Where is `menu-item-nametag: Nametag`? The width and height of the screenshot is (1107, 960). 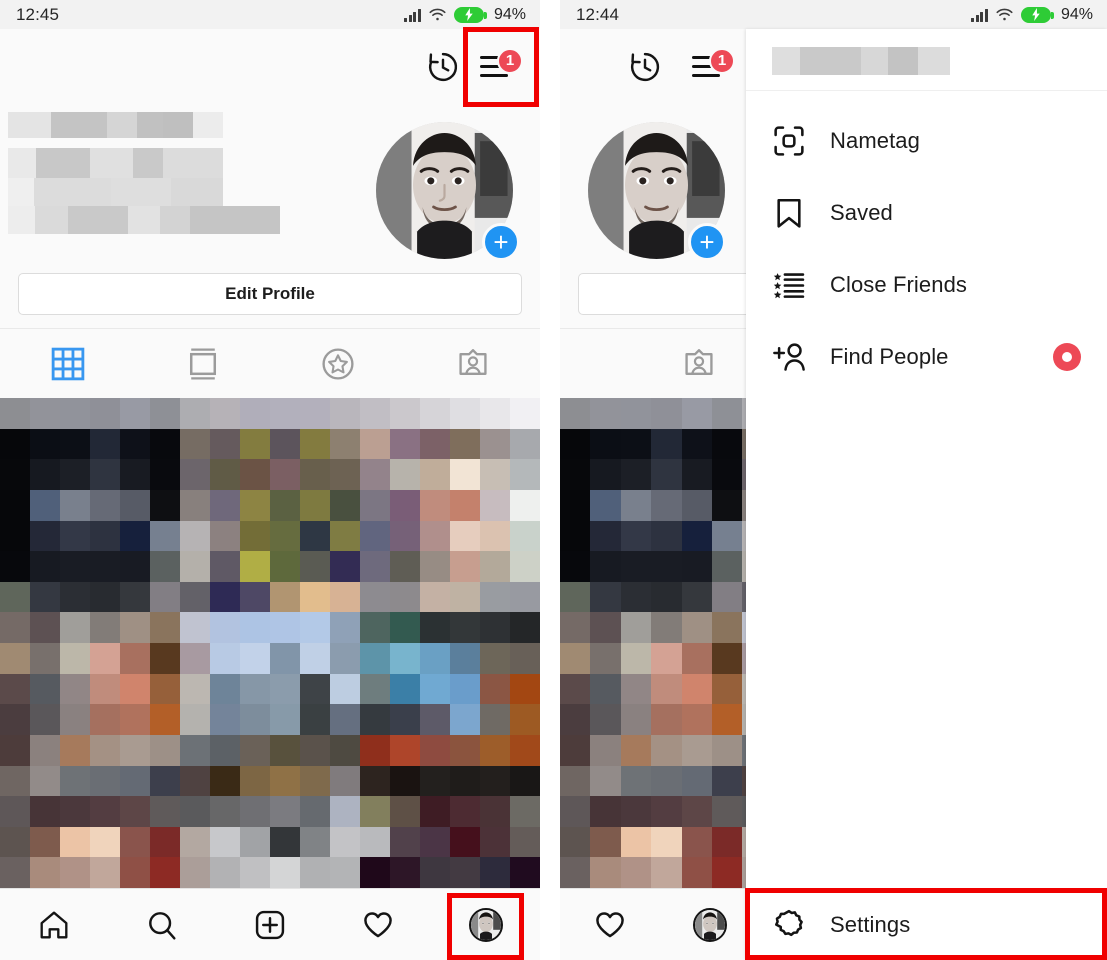
menu-item-nametag: Nametag is located at coordinates (926, 141).